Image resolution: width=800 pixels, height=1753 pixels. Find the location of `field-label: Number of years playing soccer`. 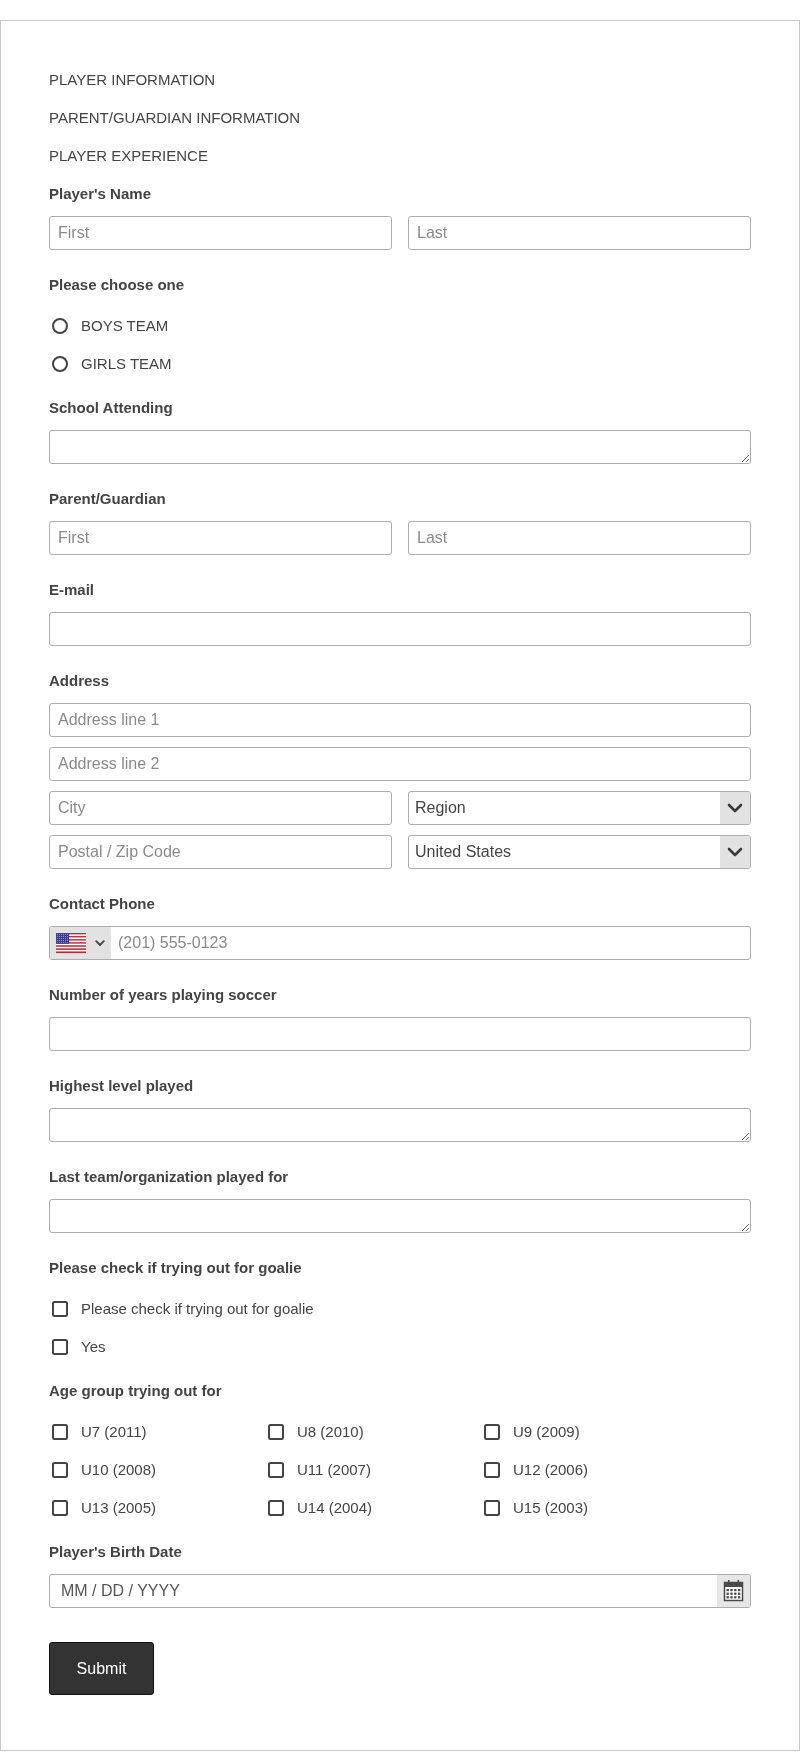

field-label: Number of years playing soccer is located at coordinates (163, 995).